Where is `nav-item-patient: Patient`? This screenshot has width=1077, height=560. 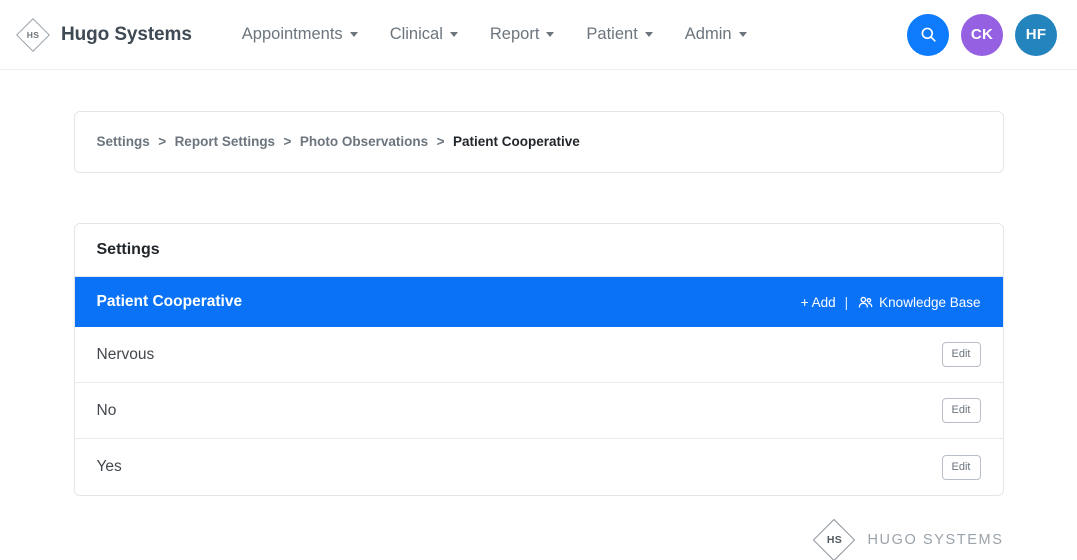
nav-item-patient: Patient is located at coordinates (619, 34).